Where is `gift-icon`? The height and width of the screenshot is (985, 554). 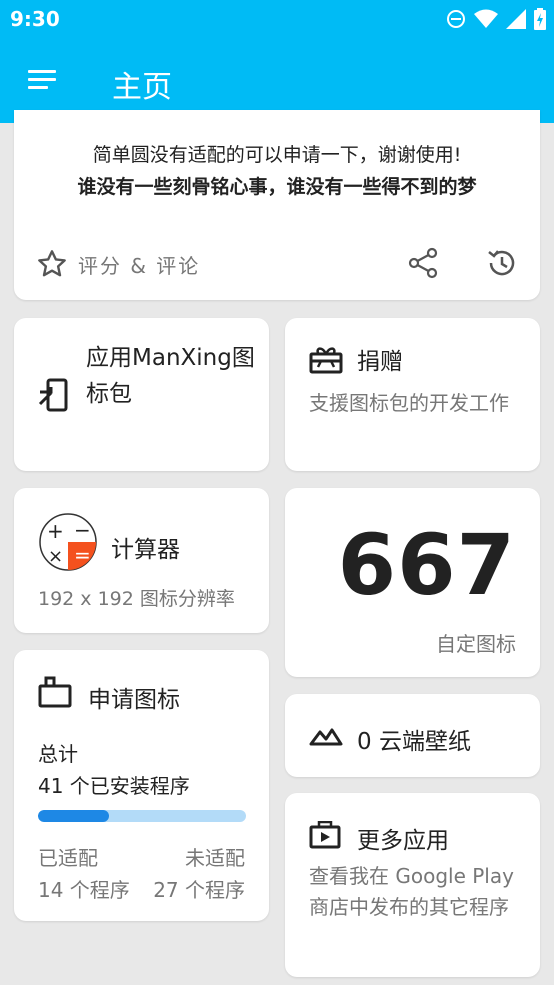 gift-icon is located at coordinates (326, 360).